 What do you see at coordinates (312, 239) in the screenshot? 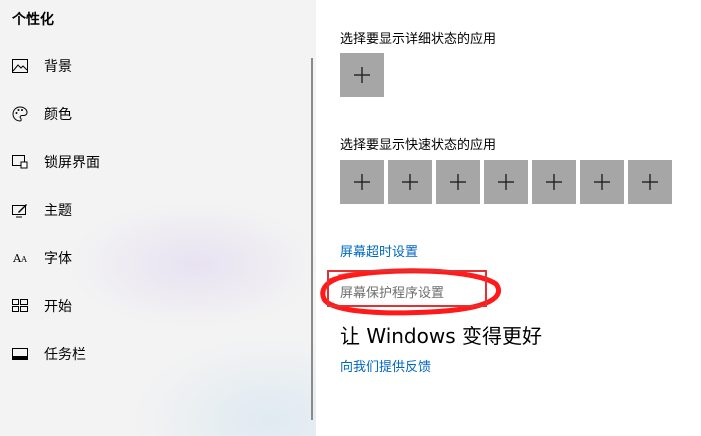
I see `sidebar-scrollbar` at bounding box center [312, 239].